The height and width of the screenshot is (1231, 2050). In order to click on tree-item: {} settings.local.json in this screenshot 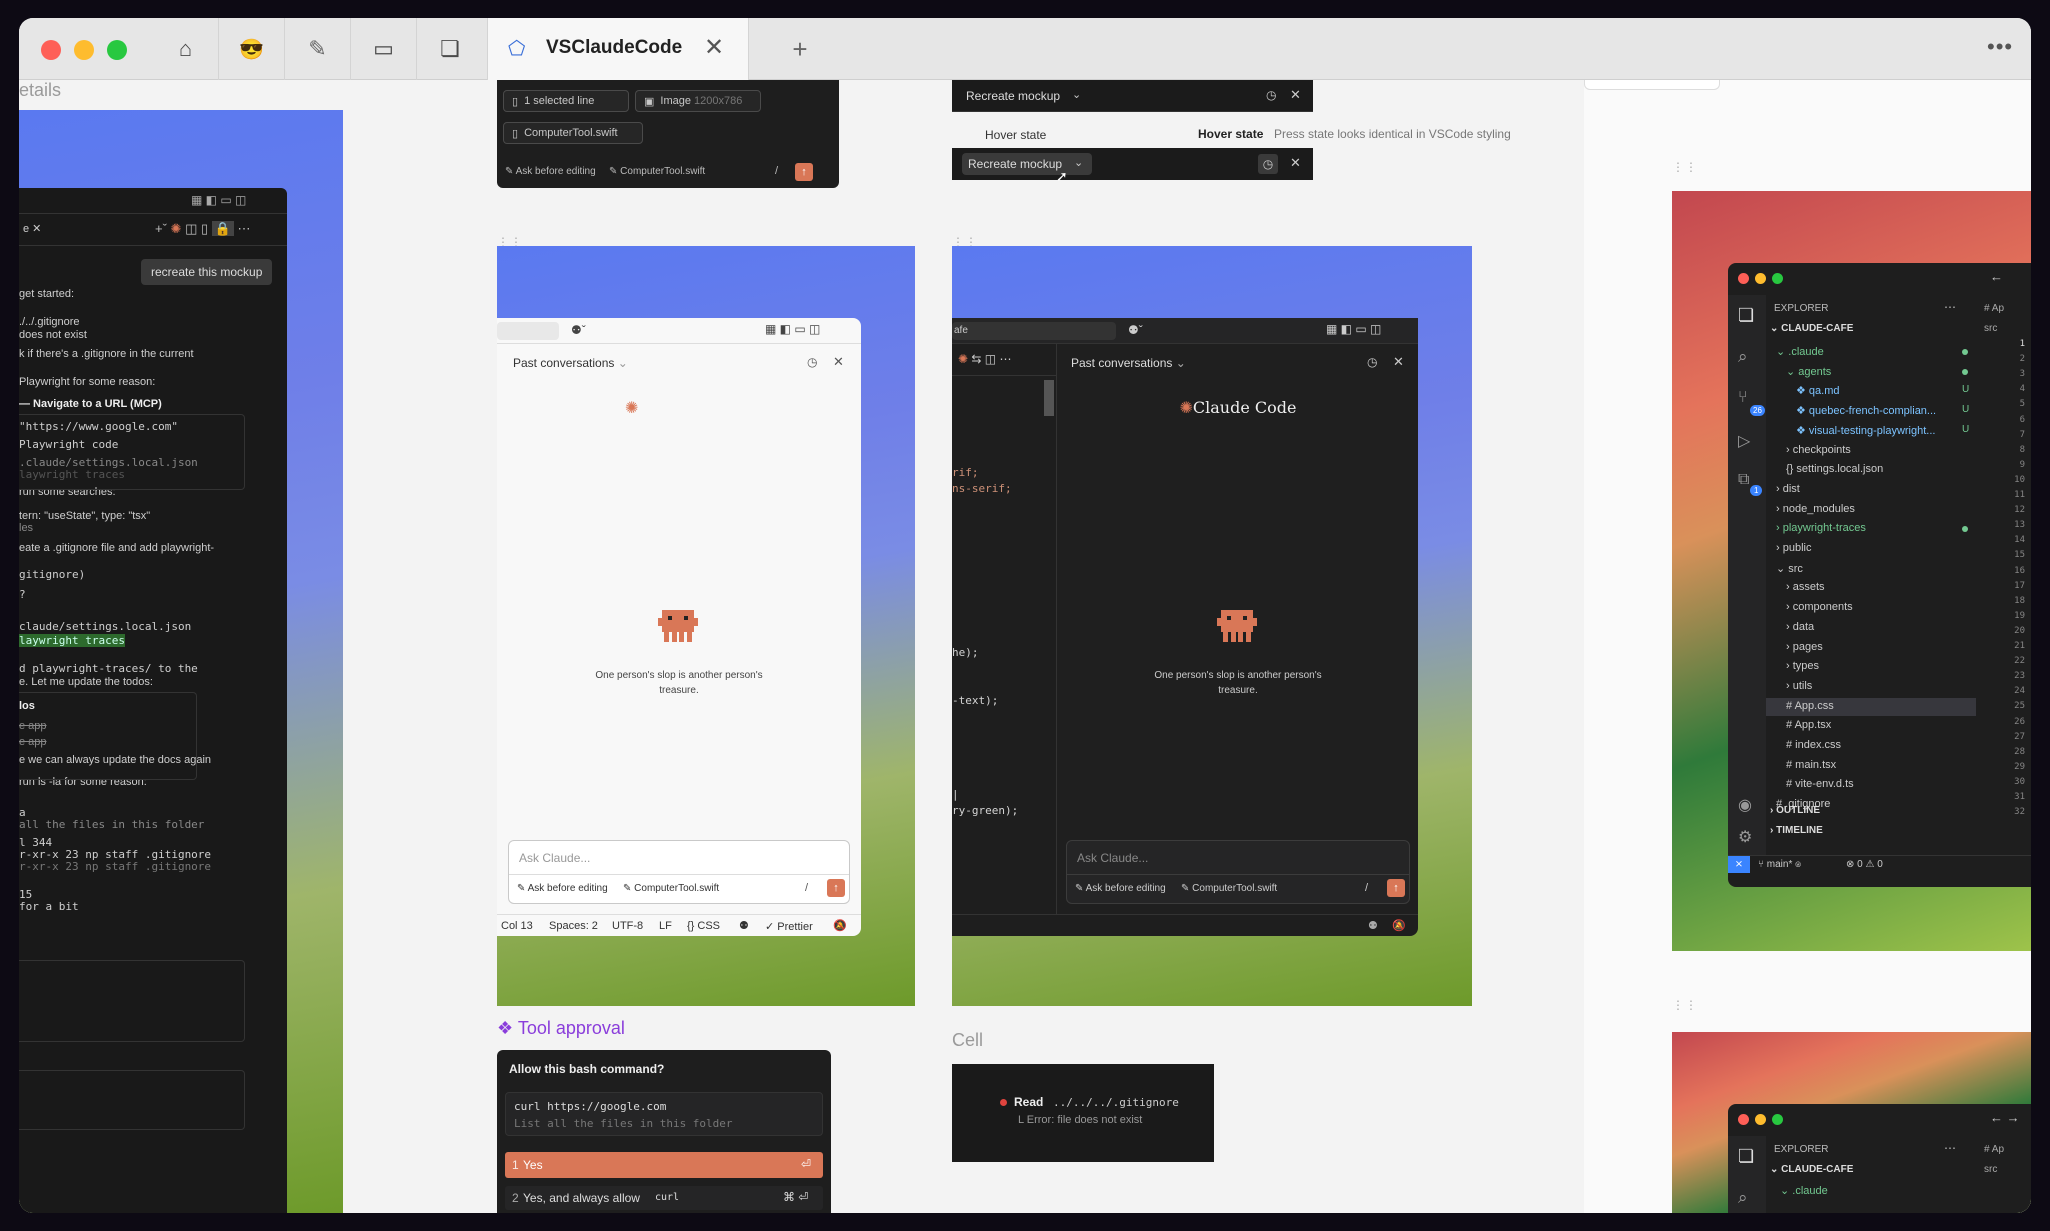, I will do `click(1871, 470)`.